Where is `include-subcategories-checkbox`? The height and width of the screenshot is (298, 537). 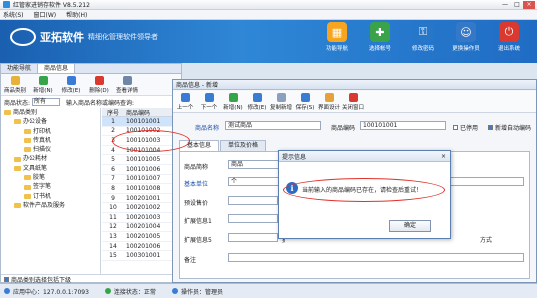
include-subcategories-checkbox is located at coordinates (6, 279).